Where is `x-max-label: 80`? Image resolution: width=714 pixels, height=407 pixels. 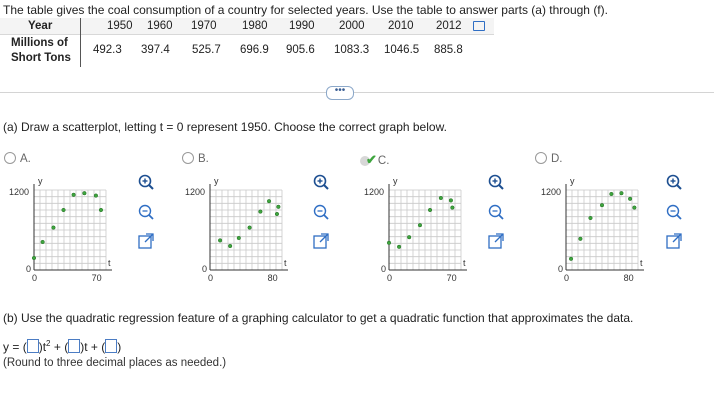
x-max-label: 80 is located at coordinates (272, 278).